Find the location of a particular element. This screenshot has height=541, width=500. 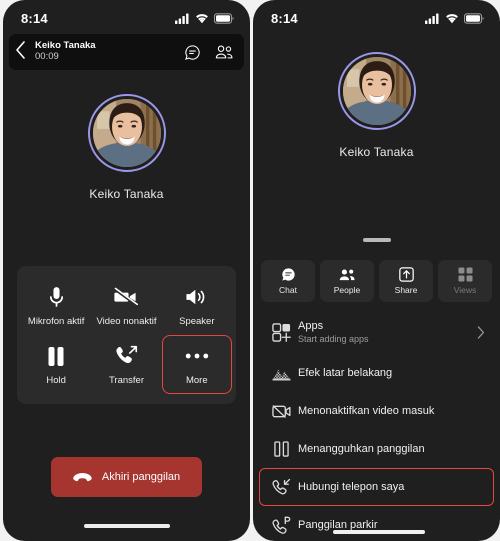

control-speaker-toggle: Speaker is located at coordinates (197, 305).